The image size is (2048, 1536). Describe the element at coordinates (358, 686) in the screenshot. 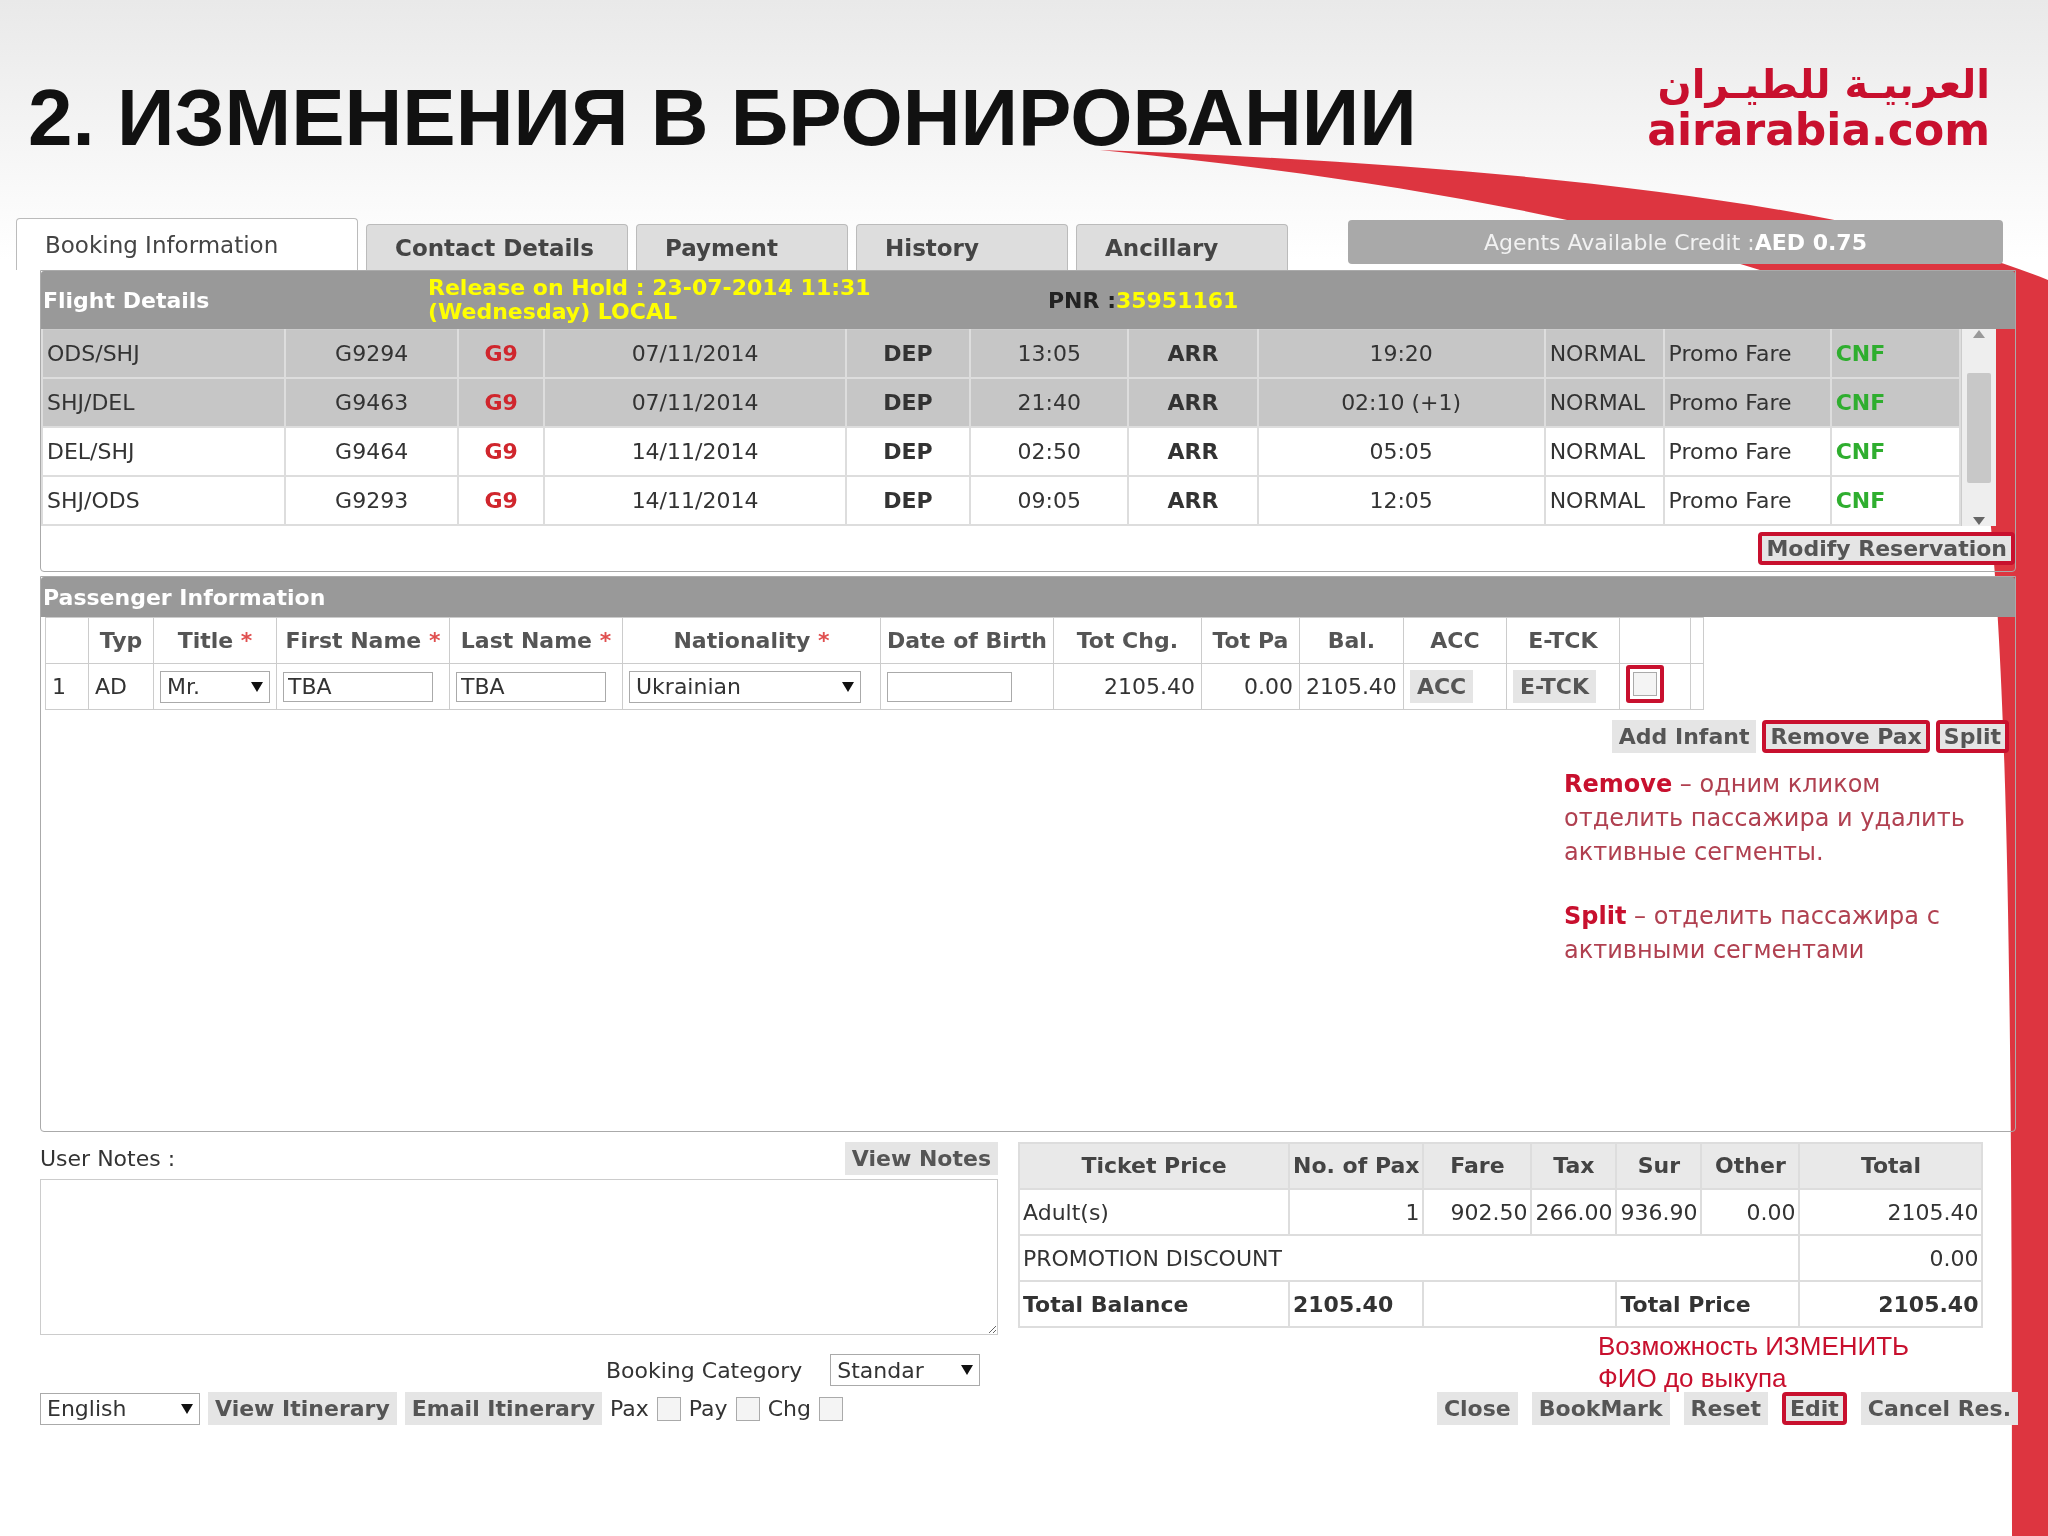

I see `first-name-field: TBA` at that location.